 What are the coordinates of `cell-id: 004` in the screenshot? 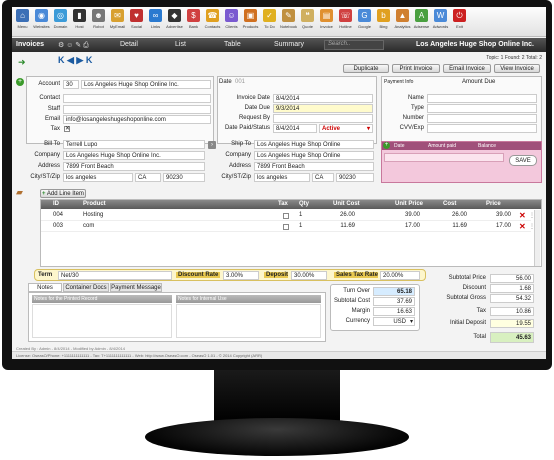 It's located at (58, 215).